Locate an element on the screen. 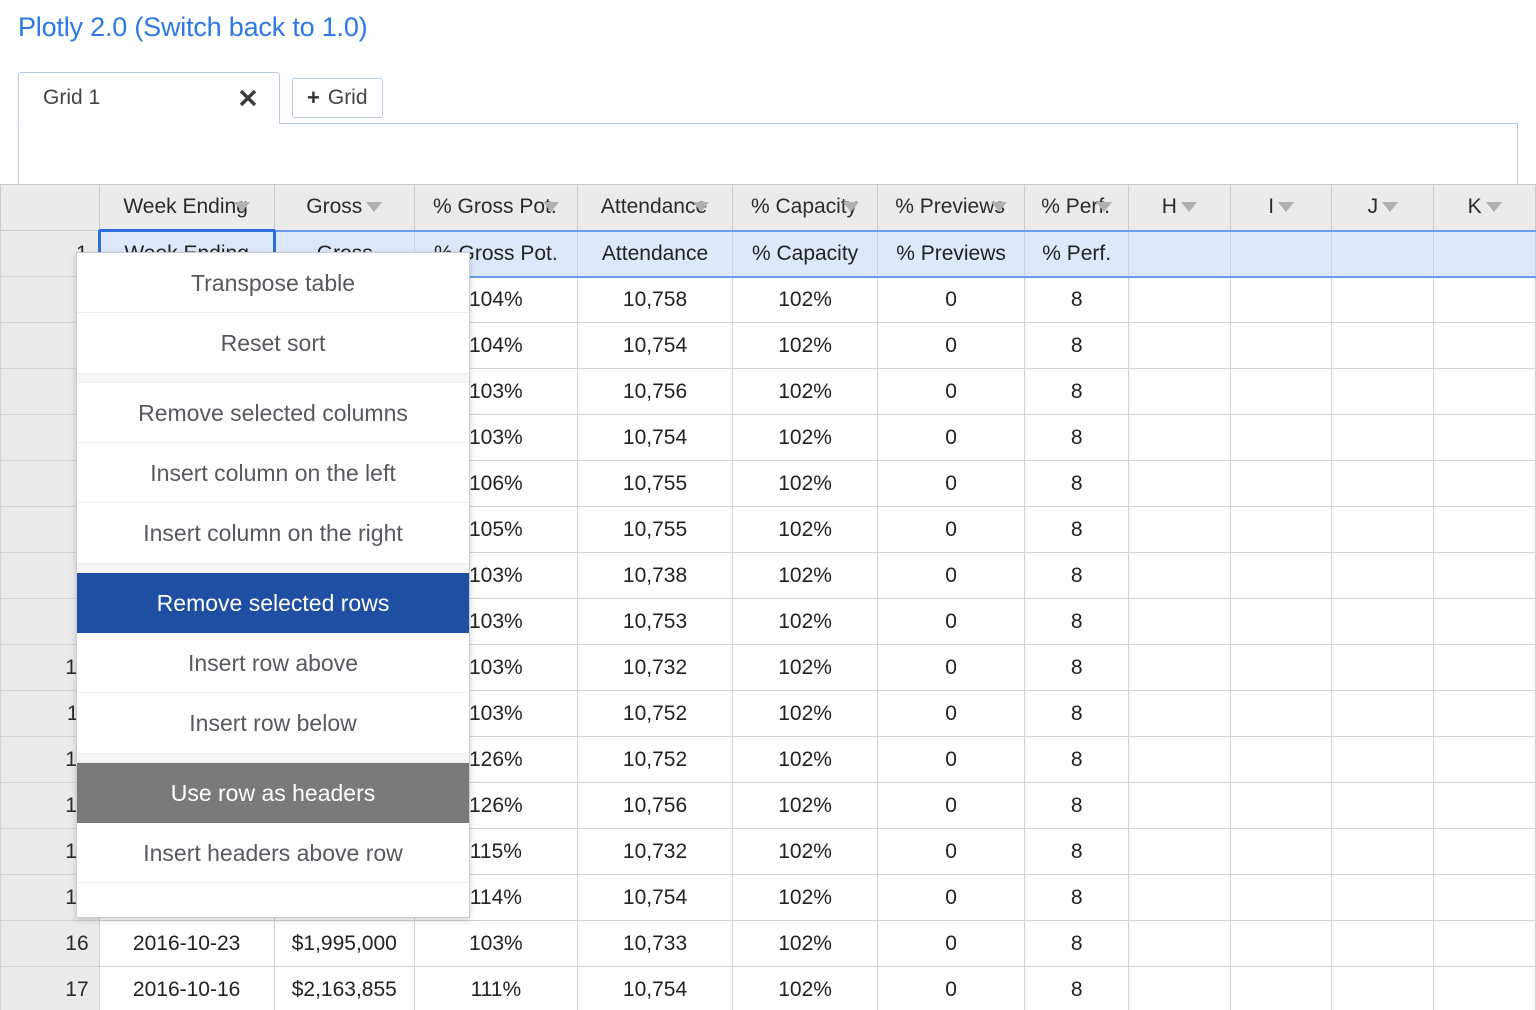  table-row: 16 2016-10-23 $1,995,000 103% 10,733 102% 0 8 is located at coordinates (768, 943).